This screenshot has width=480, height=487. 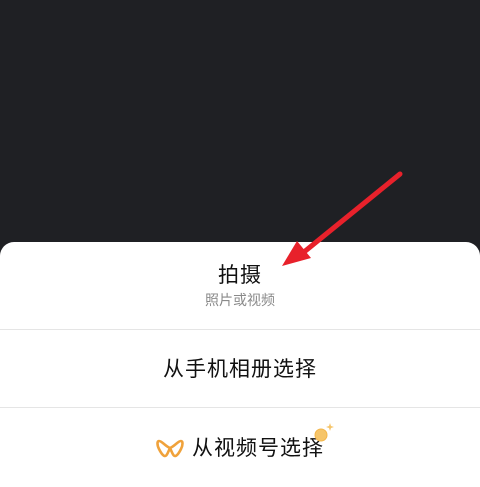 What do you see at coordinates (240, 300) in the screenshot?
I see `capture-sublabel: 照片或视频` at bounding box center [240, 300].